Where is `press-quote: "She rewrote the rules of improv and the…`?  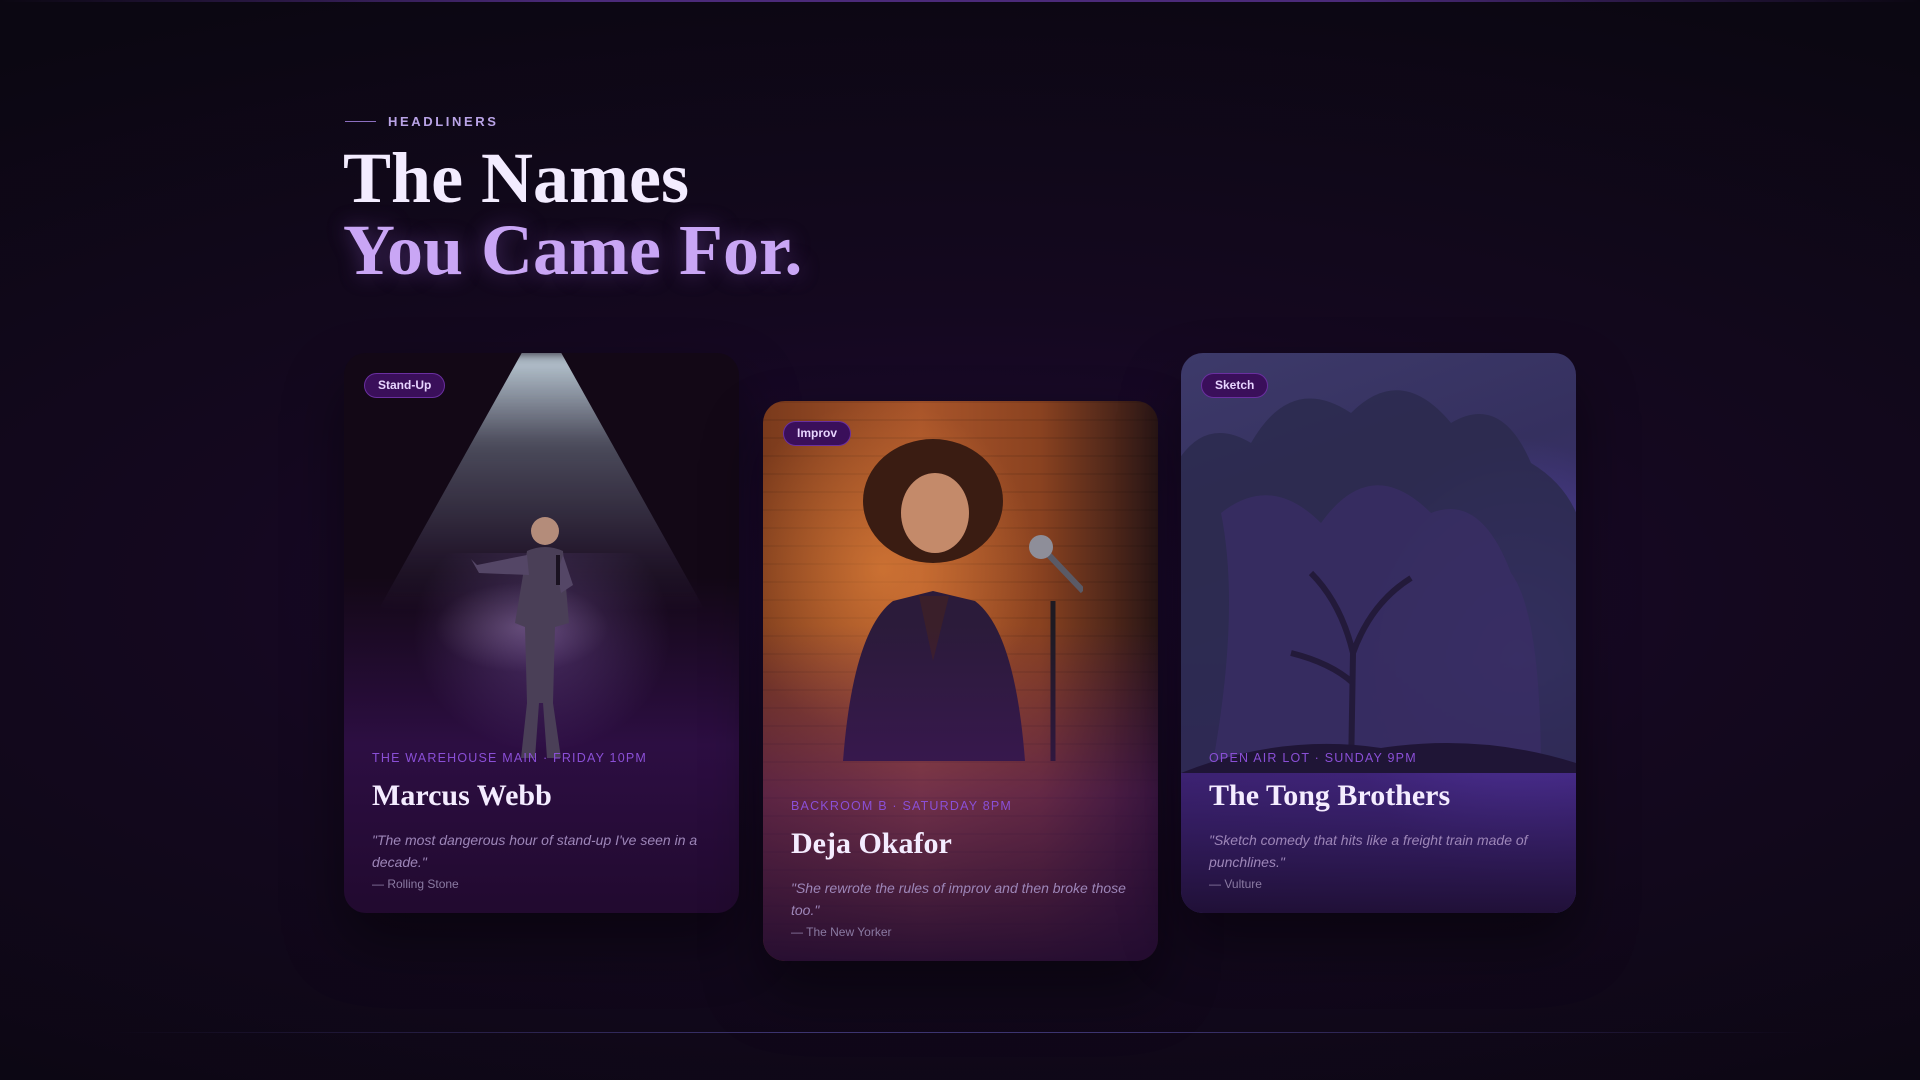 press-quote: "She rewrote the rules of improv and the… is located at coordinates (958, 899).